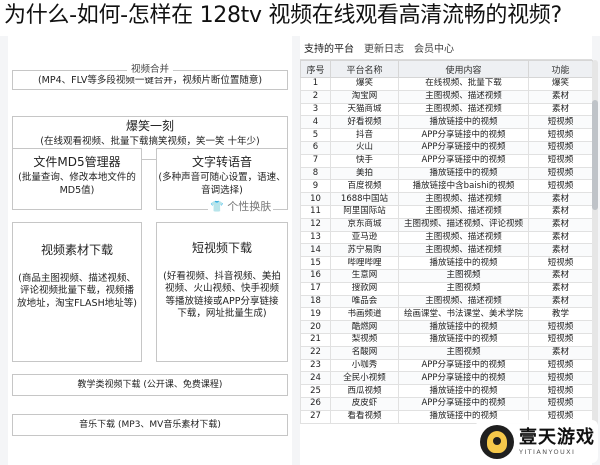 The image size is (600, 465). I want to click on table-row: 24 全民小视频 APP分享链接中的视频 短视频, so click(446, 378).